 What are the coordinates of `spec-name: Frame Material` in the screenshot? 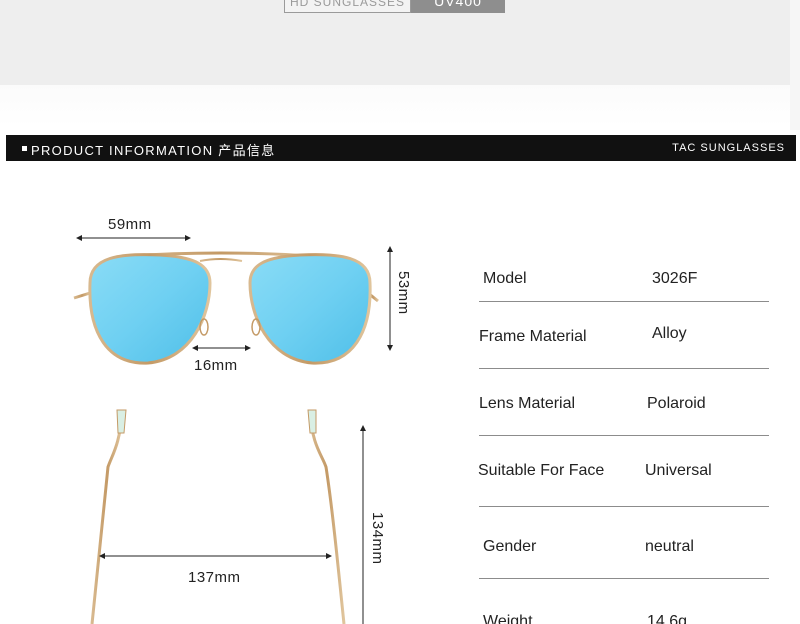 It's located at (533, 336).